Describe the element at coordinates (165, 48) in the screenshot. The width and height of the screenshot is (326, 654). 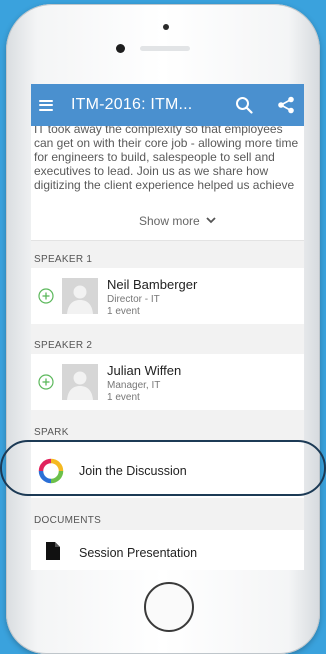
I see `earpiece-grille` at that location.